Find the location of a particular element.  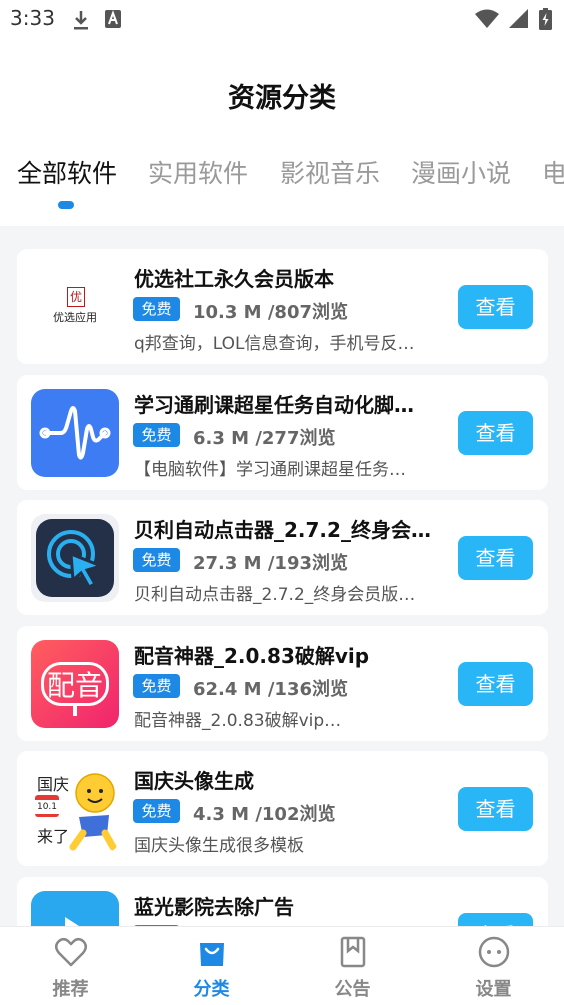

bookmark-icon is located at coordinates (352, 952).